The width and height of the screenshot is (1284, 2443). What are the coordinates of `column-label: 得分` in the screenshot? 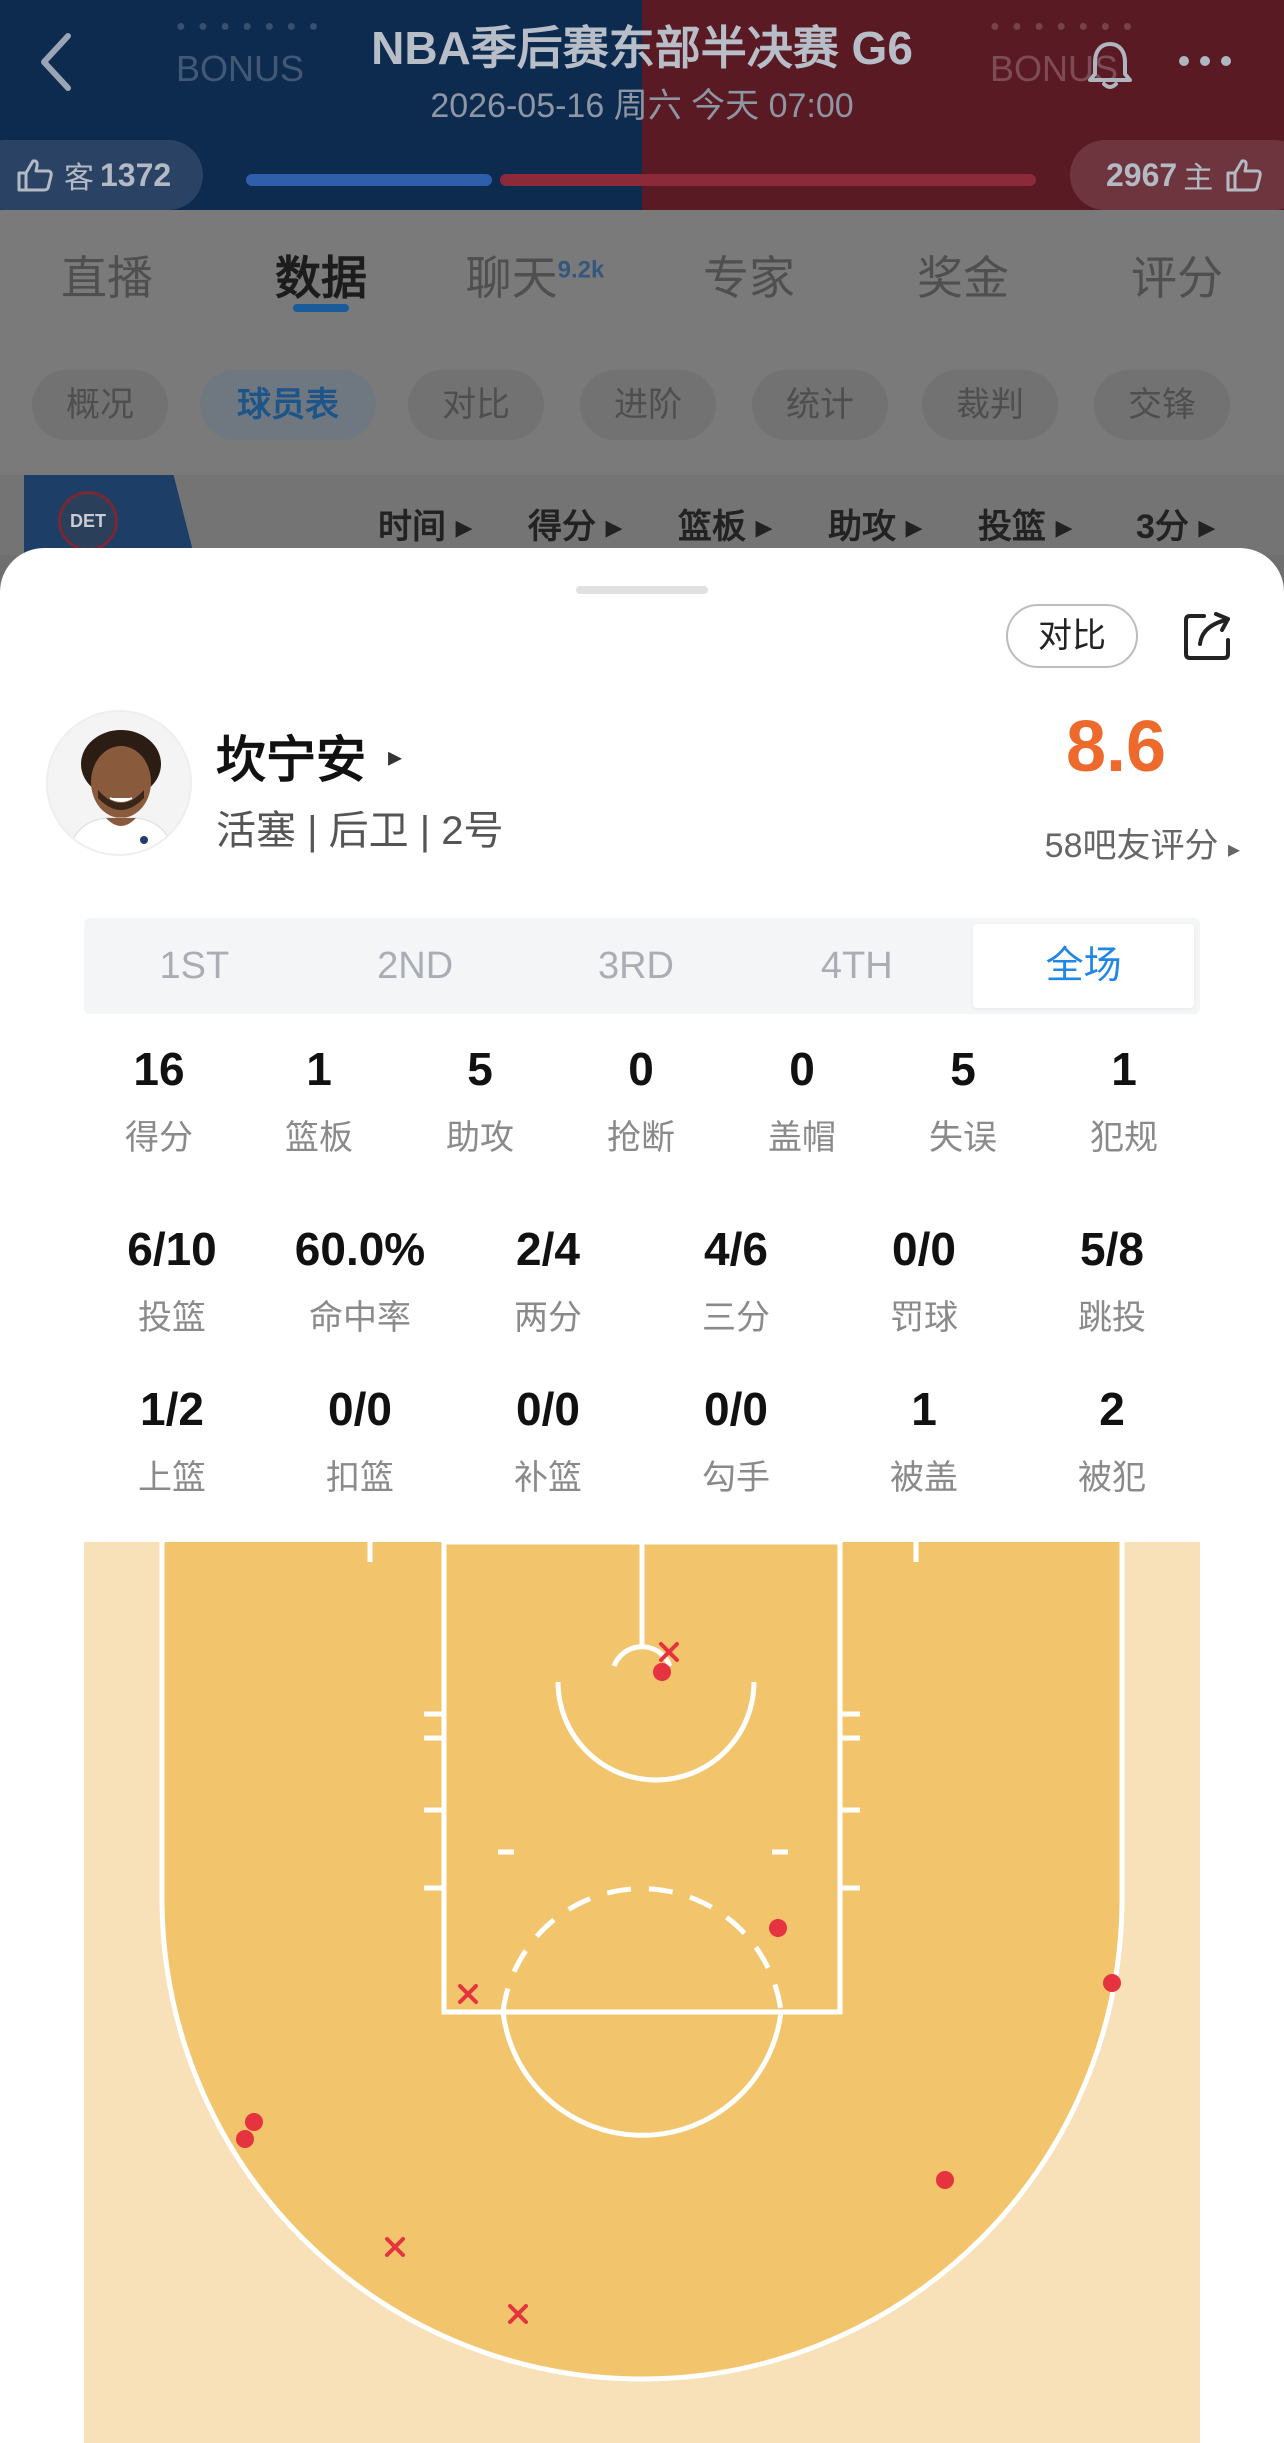 It's located at (562, 527).